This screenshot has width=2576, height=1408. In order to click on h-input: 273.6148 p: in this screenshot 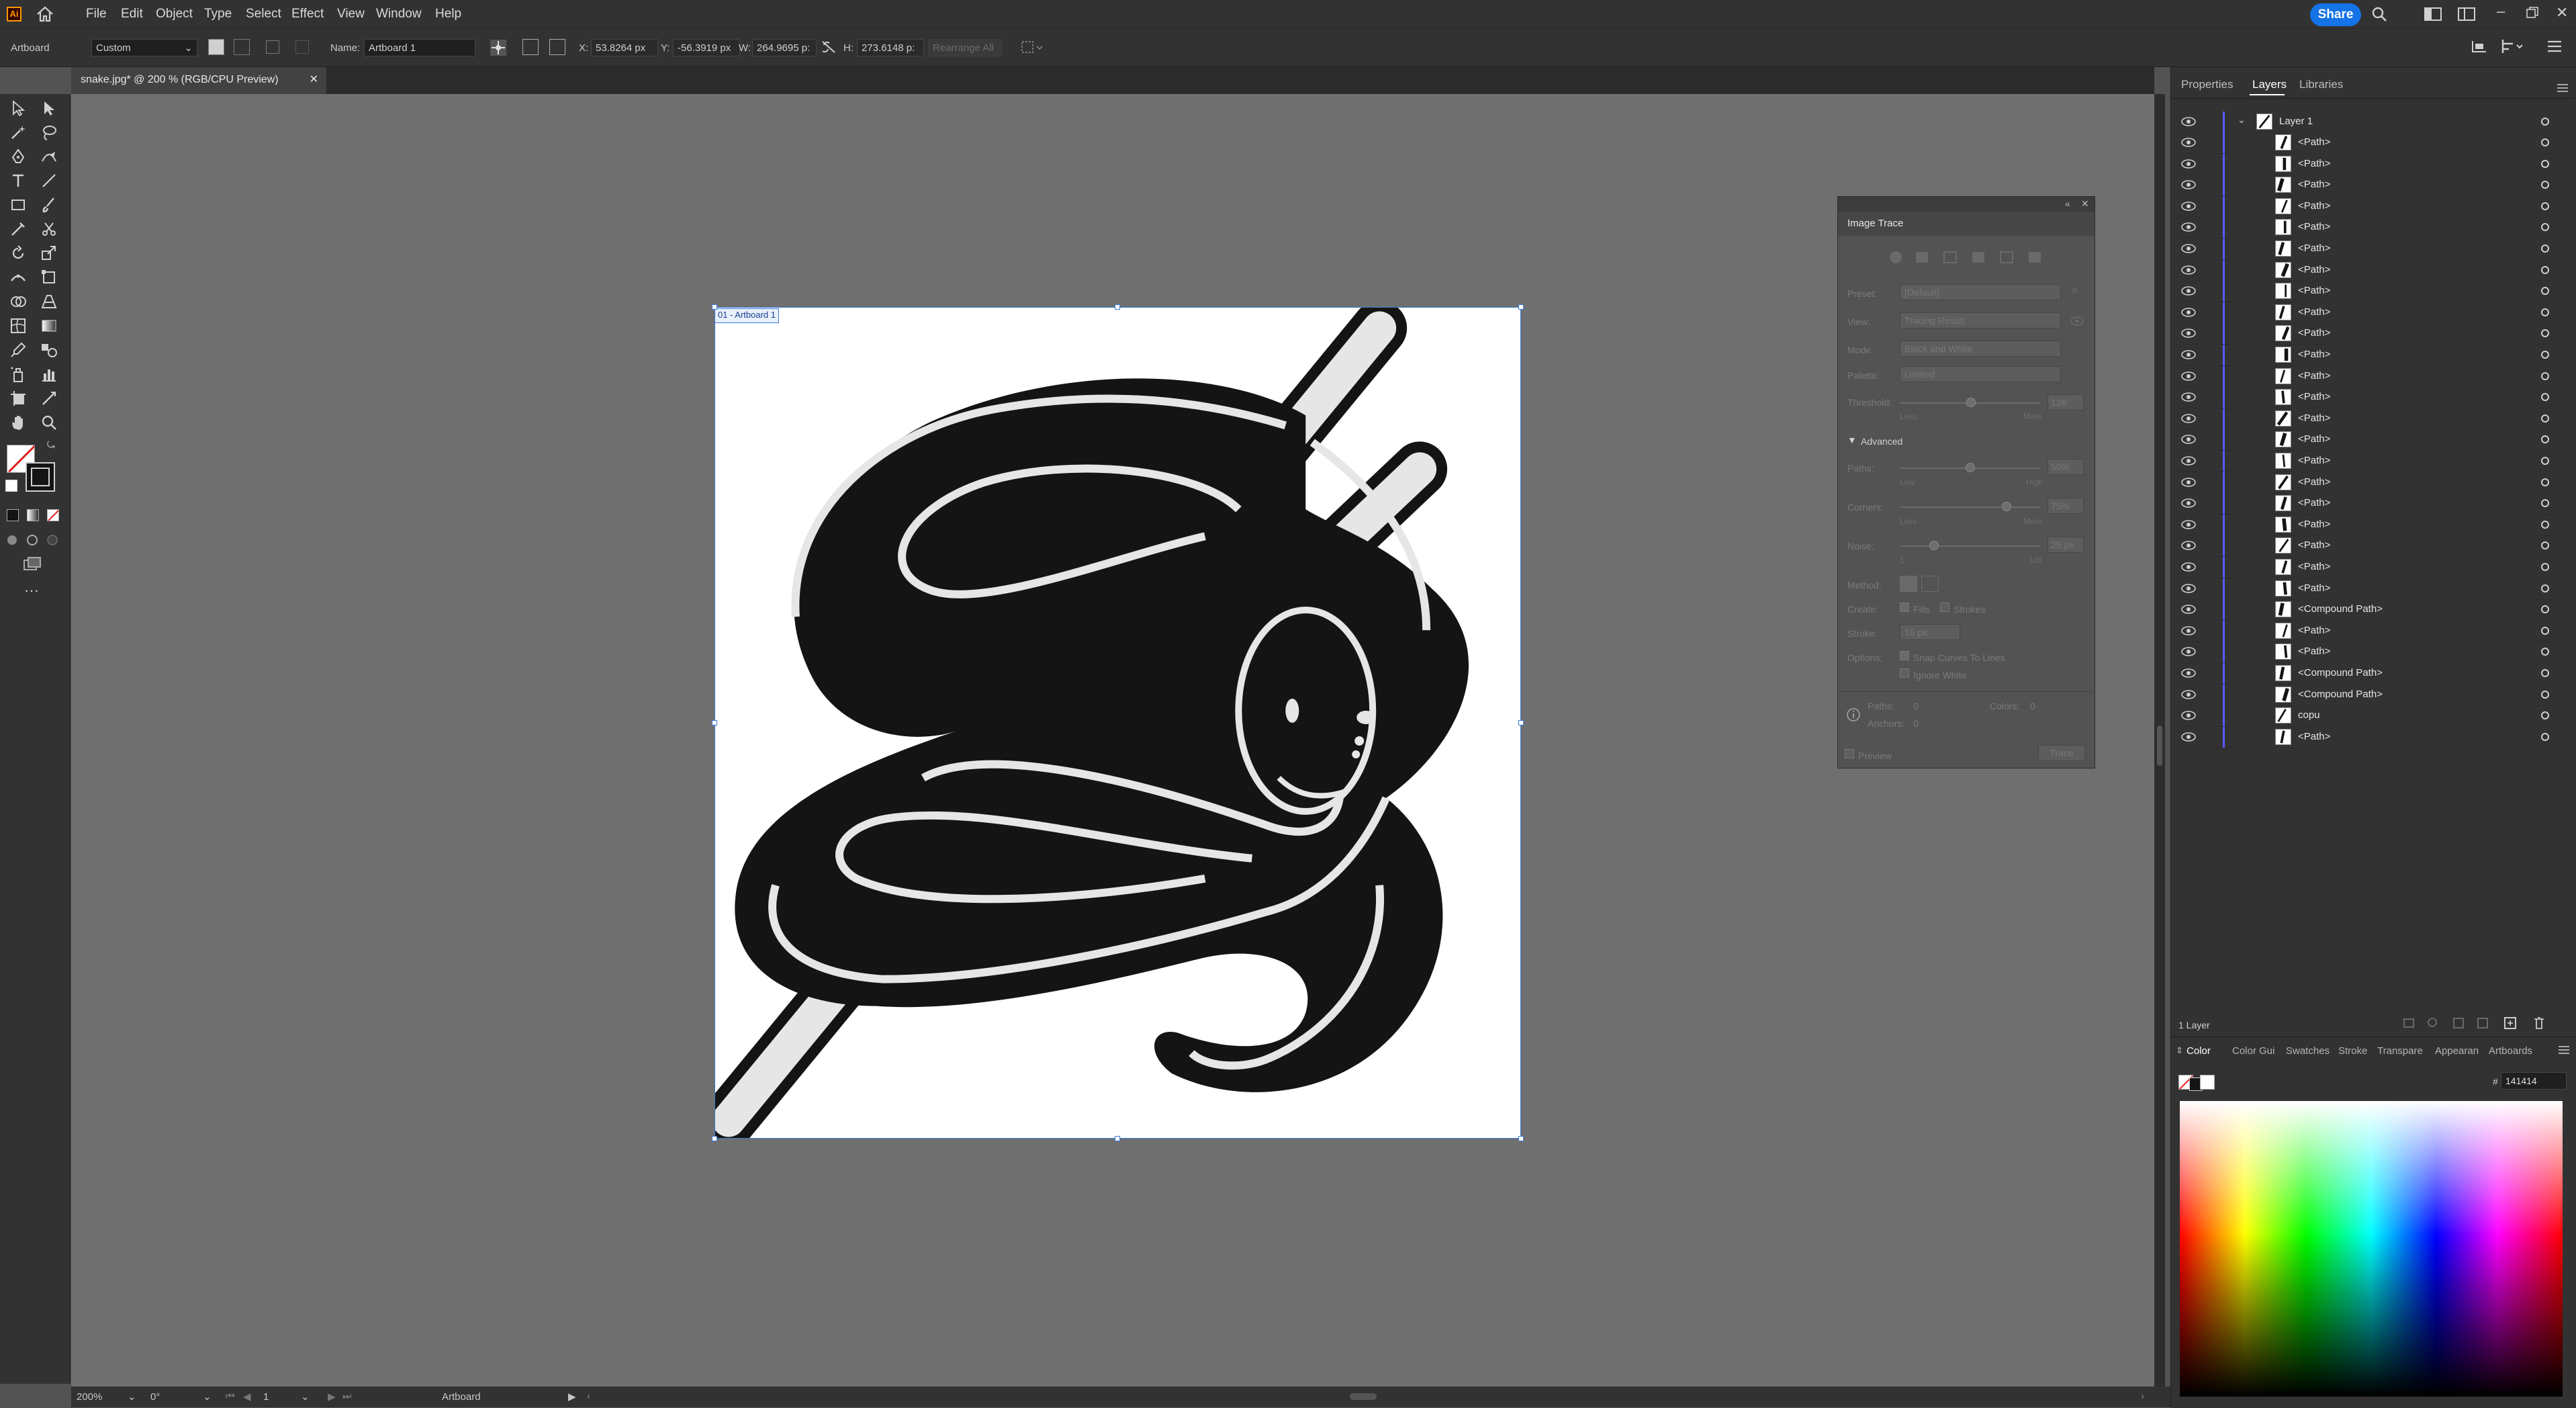, I will do `click(890, 47)`.